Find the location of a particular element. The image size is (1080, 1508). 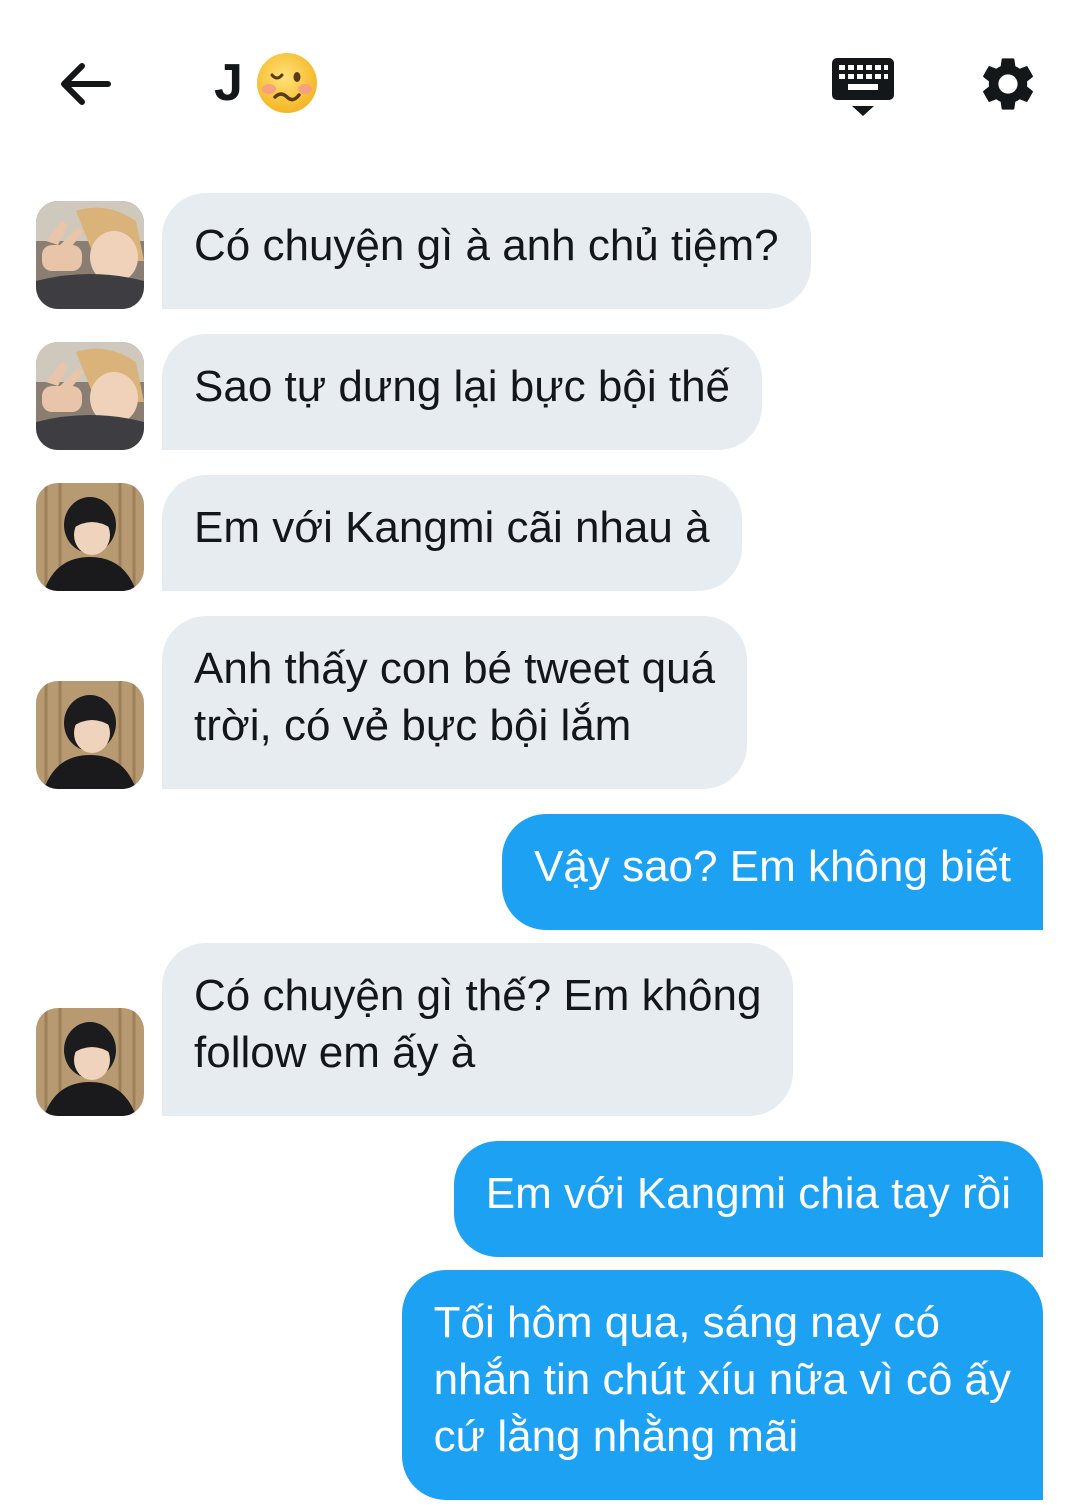

back-button is located at coordinates (84, 84).